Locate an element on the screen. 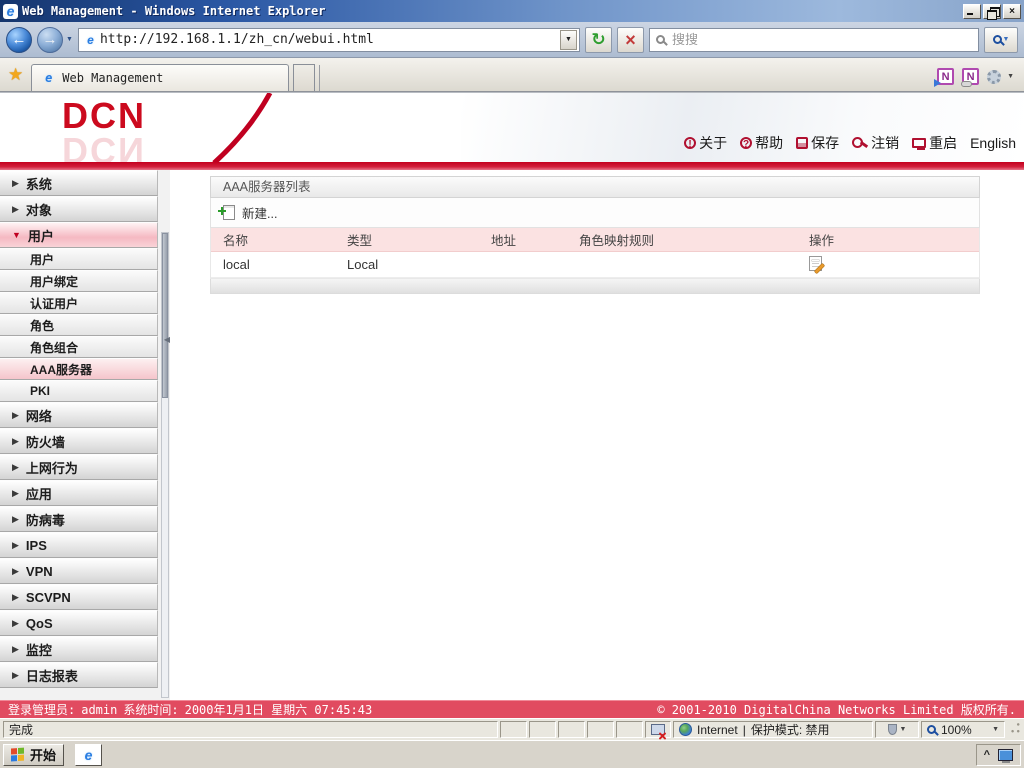  sidebar-item-aaa-server: AAA服务器 is located at coordinates (79, 369).